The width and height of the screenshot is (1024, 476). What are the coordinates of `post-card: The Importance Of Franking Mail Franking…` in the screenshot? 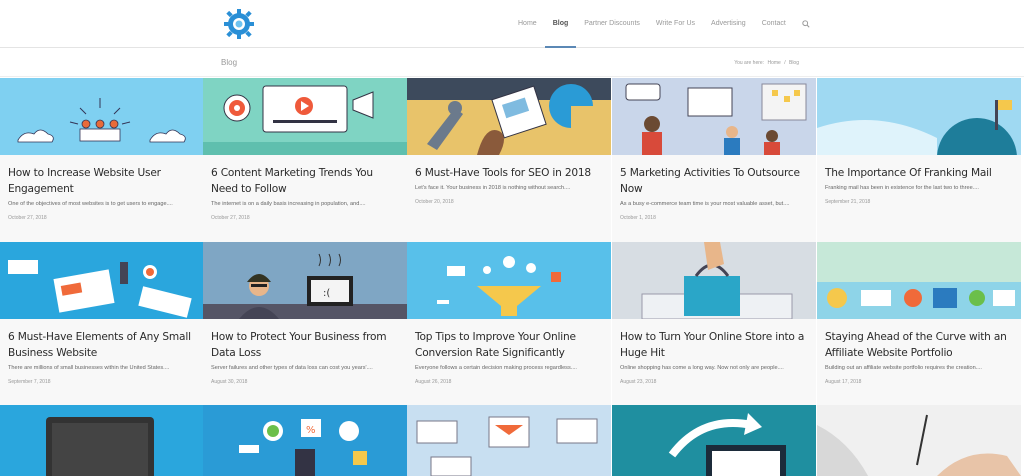 It's located at (919, 160).